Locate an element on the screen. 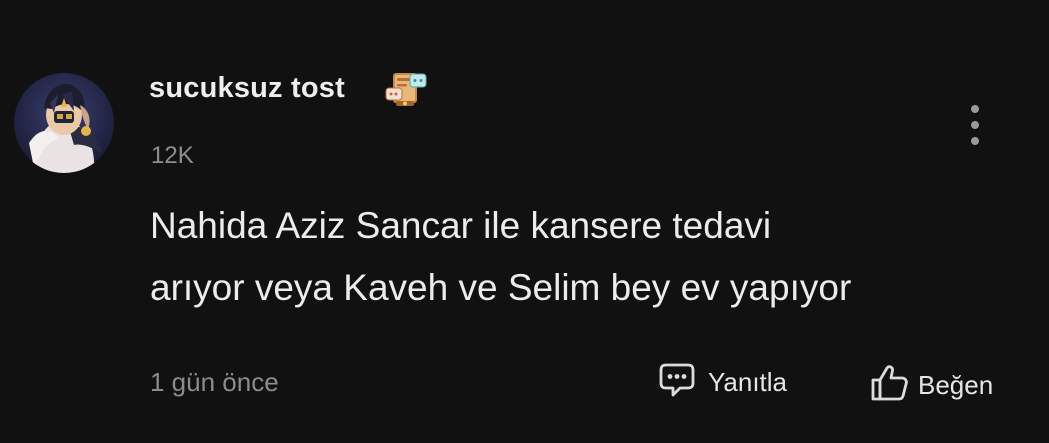 Image resolution: width=1049 pixels, height=443 pixels. comment-line: Nahida Aziz Sancar ile kansere tedavi is located at coordinates (461, 225).